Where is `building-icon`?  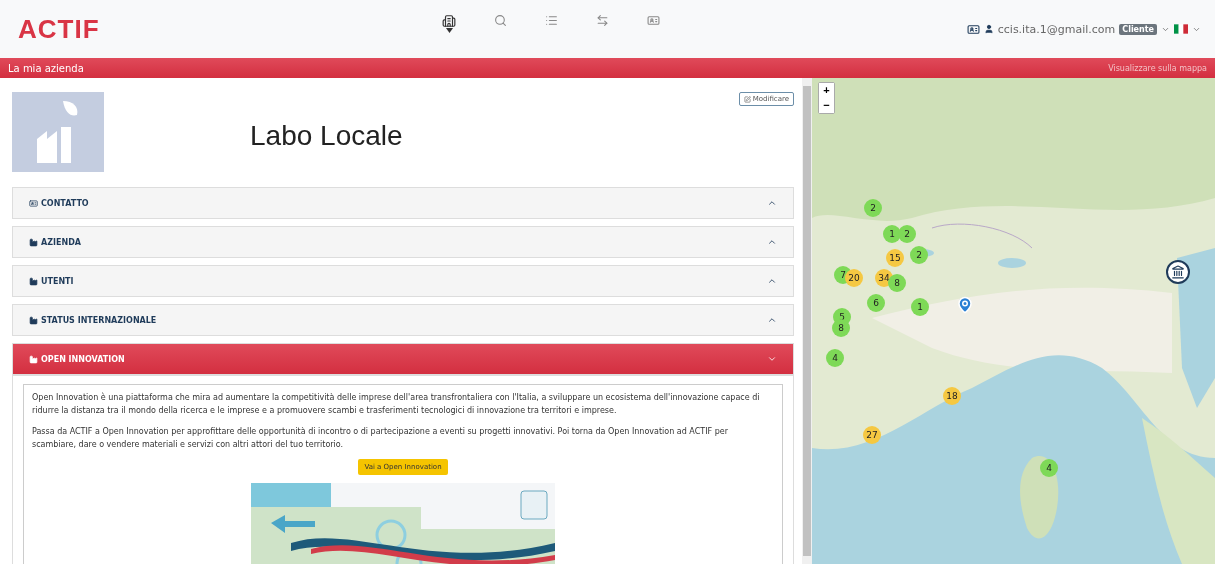
building-icon is located at coordinates (449, 21).